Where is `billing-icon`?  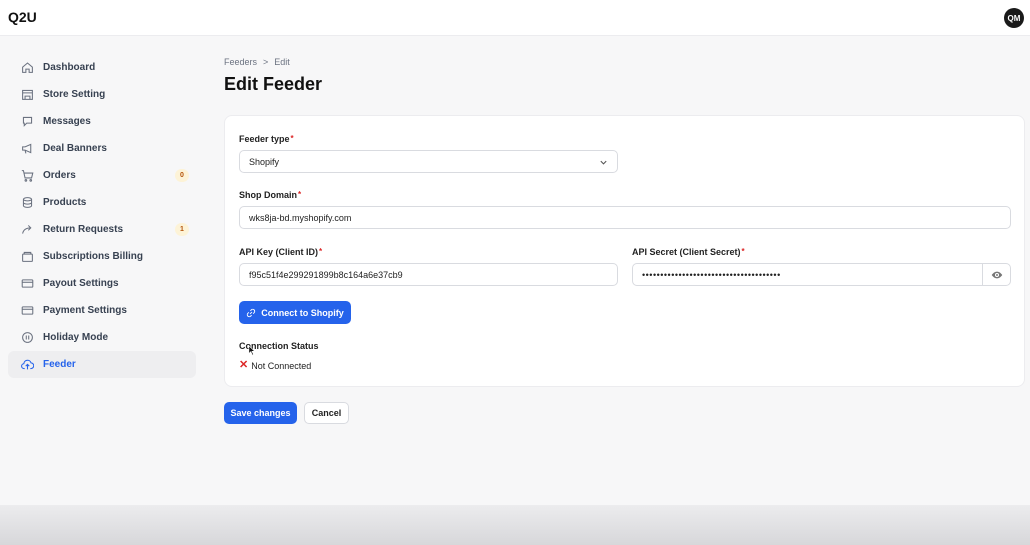 billing-icon is located at coordinates (27, 257).